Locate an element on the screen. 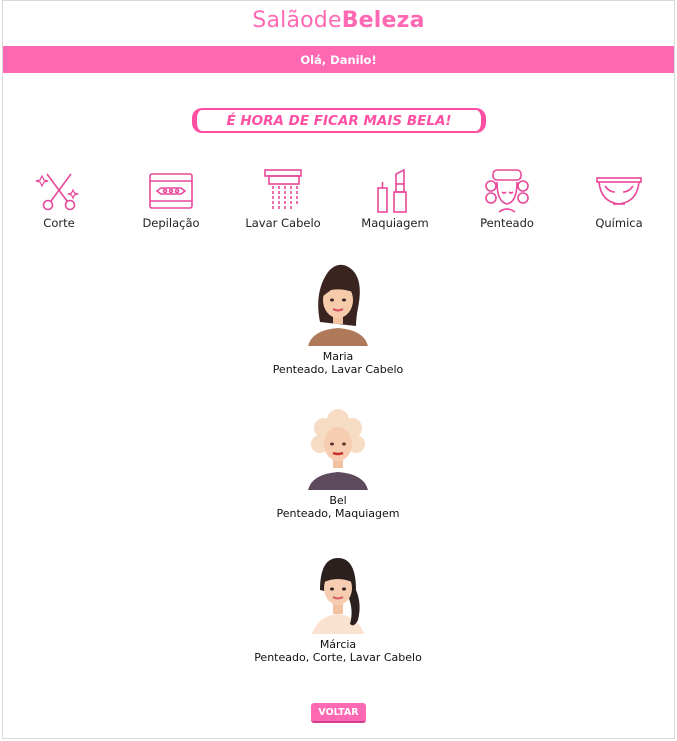  service-penteado: Penteado is located at coordinates (507, 198).